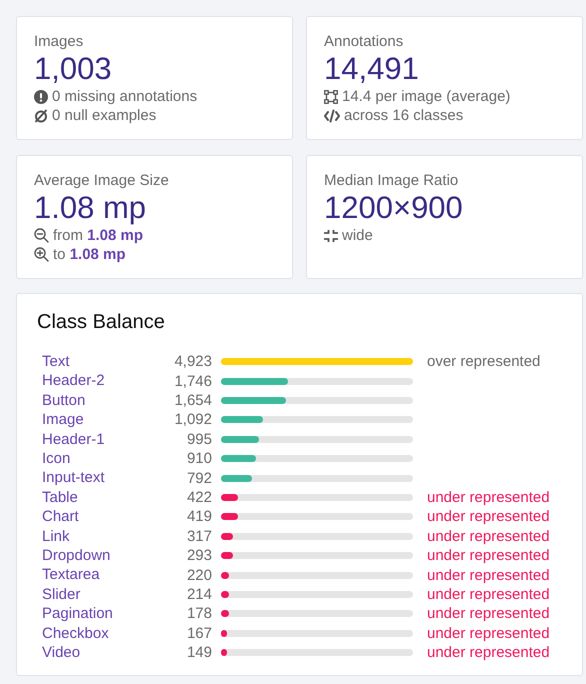  I want to click on card-value: 1,003, so click(73, 69).